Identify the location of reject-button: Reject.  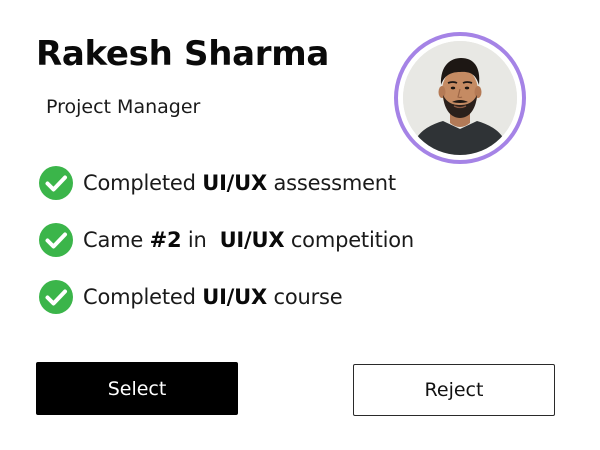
(454, 390).